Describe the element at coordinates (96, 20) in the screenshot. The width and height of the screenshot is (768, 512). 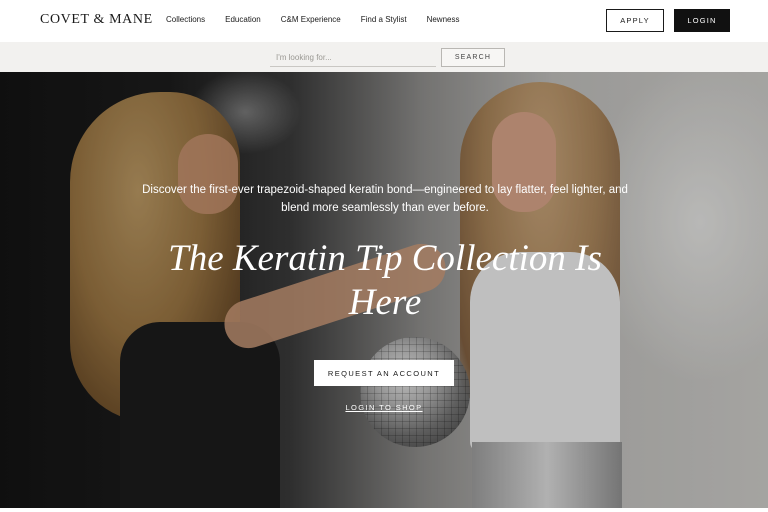
I see `brand-logo: COVET & MANE` at that location.